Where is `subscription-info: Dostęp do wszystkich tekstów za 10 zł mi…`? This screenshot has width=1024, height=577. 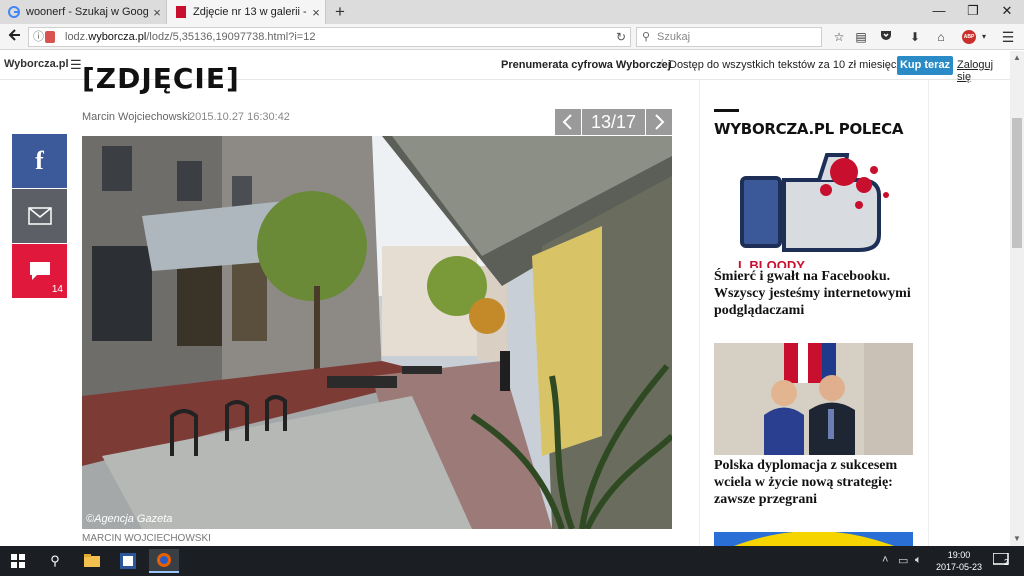
subscription-info: Dostęp do wszystkich tekstów za 10 zł mi… is located at coordinates (793, 65).